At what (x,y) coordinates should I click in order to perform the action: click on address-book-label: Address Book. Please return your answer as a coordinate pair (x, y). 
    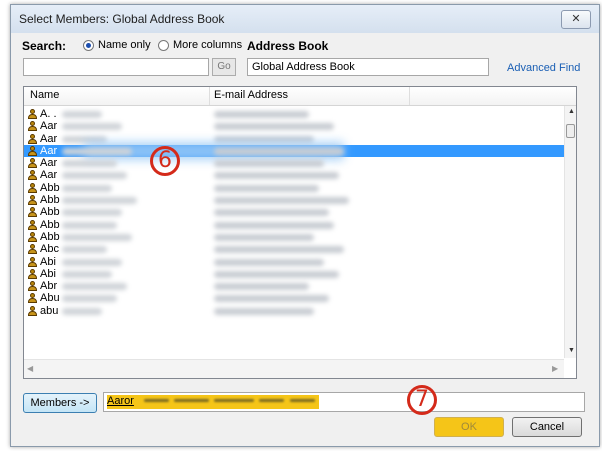
    Looking at the image, I should click on (288, 46).